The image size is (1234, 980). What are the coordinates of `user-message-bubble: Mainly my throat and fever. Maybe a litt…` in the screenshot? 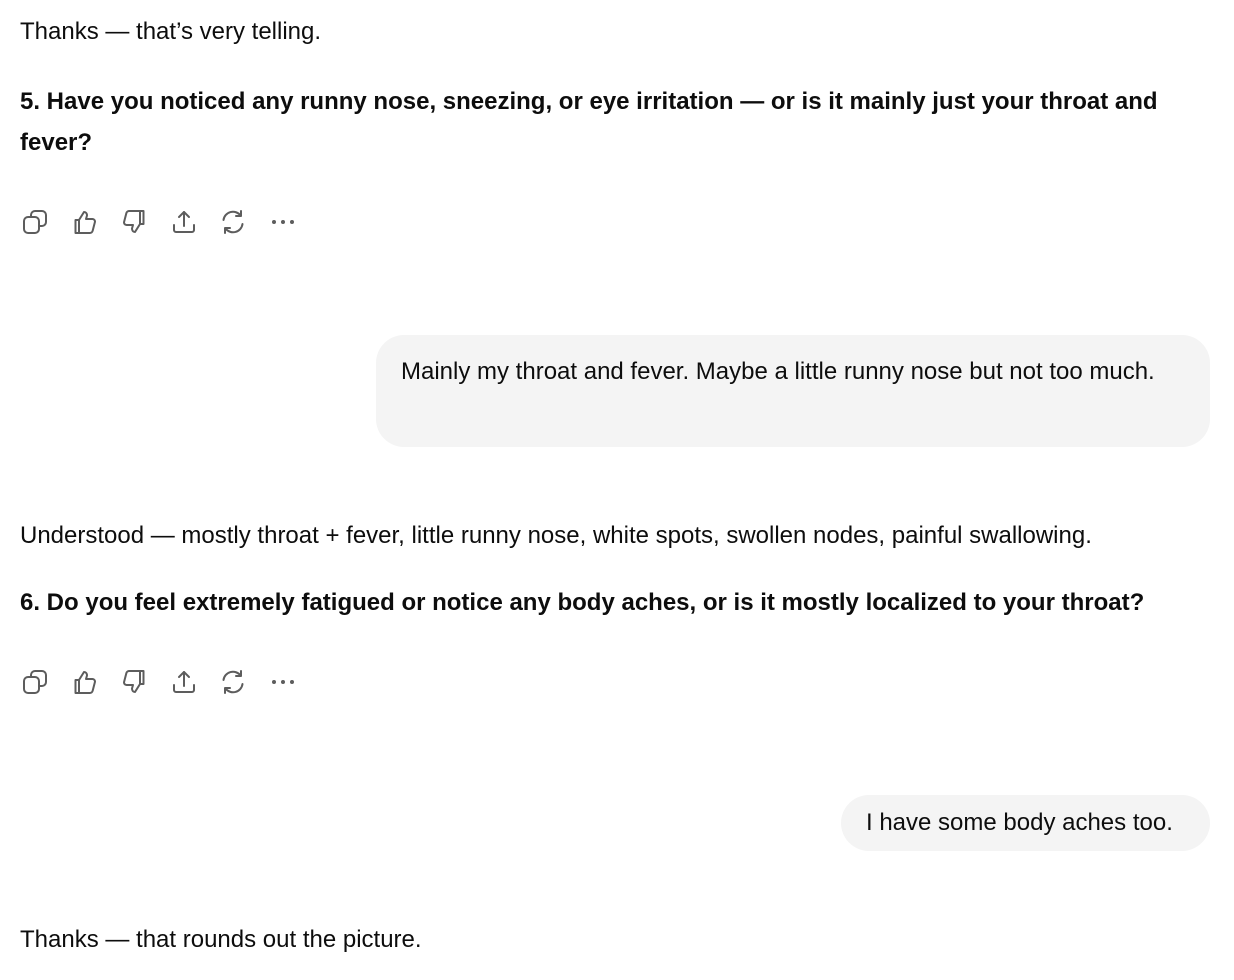 It's located at (793, 391).